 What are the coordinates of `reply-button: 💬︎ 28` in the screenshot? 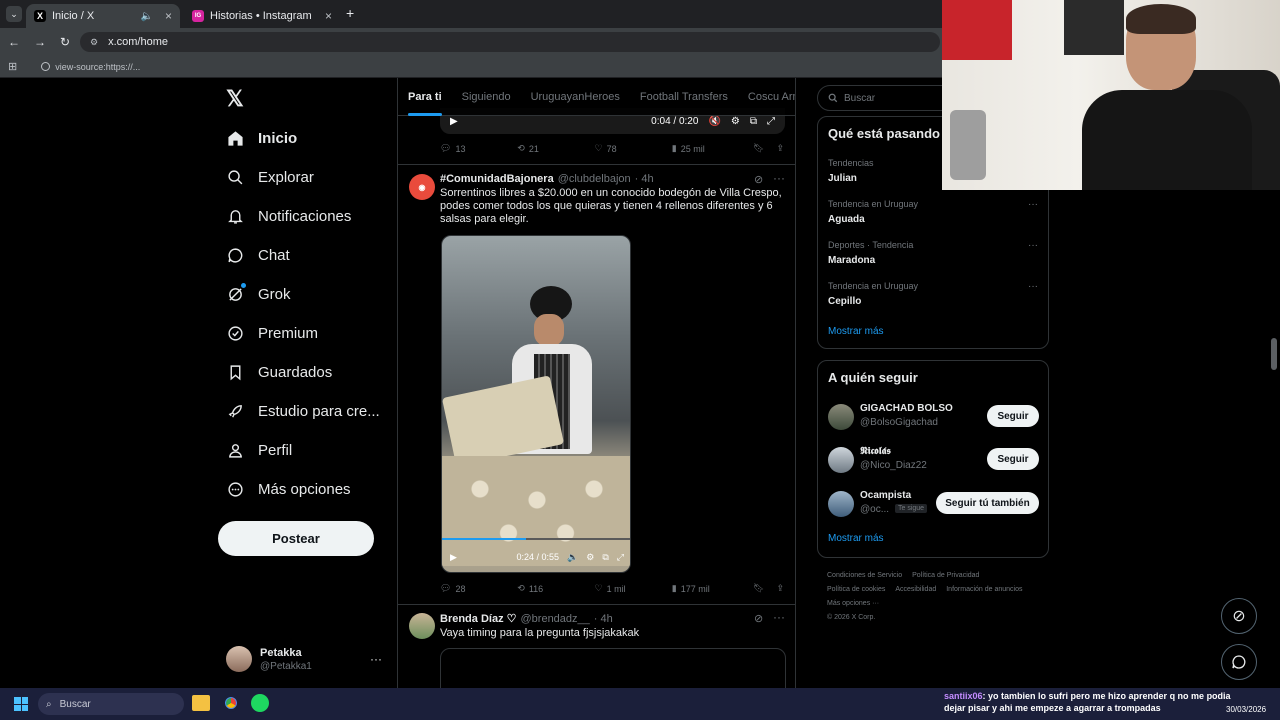 It's located at (478, 588).